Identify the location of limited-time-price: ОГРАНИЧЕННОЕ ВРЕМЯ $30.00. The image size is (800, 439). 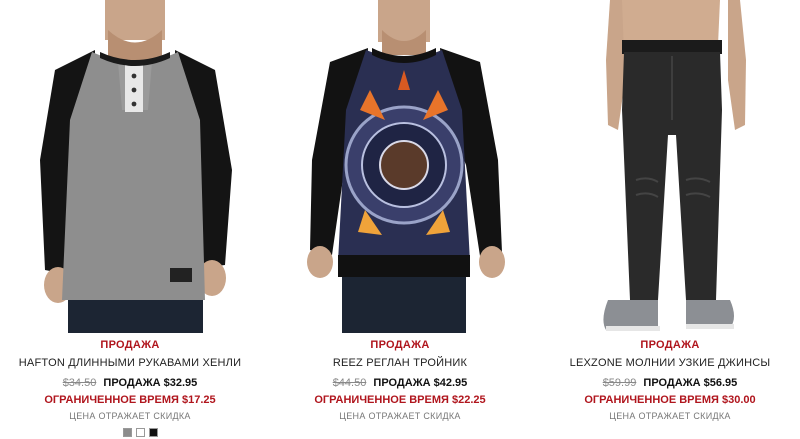
(670, 400).